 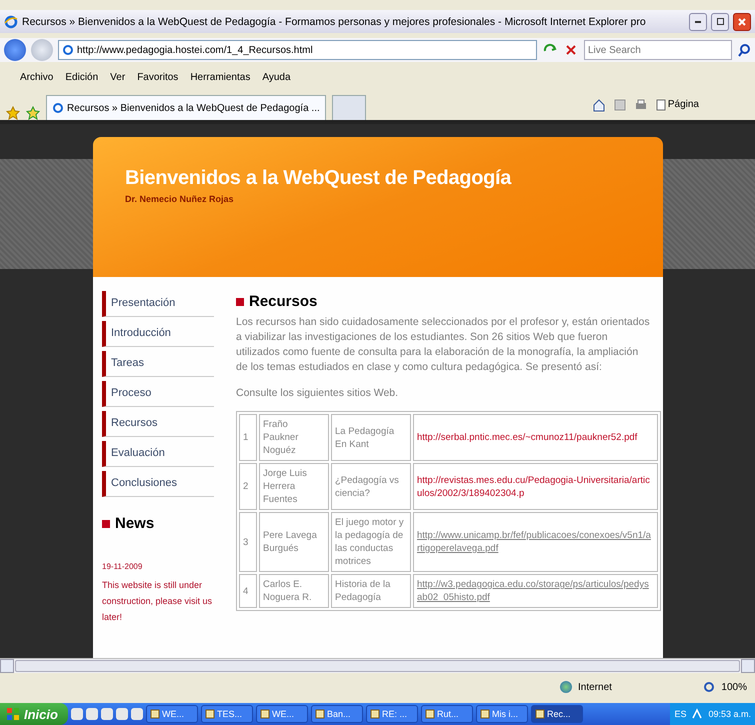 What do you see at coordinates (33, 113) in the screenshot?
I see `add-favorite-icon` at bounding box center [33, 113].